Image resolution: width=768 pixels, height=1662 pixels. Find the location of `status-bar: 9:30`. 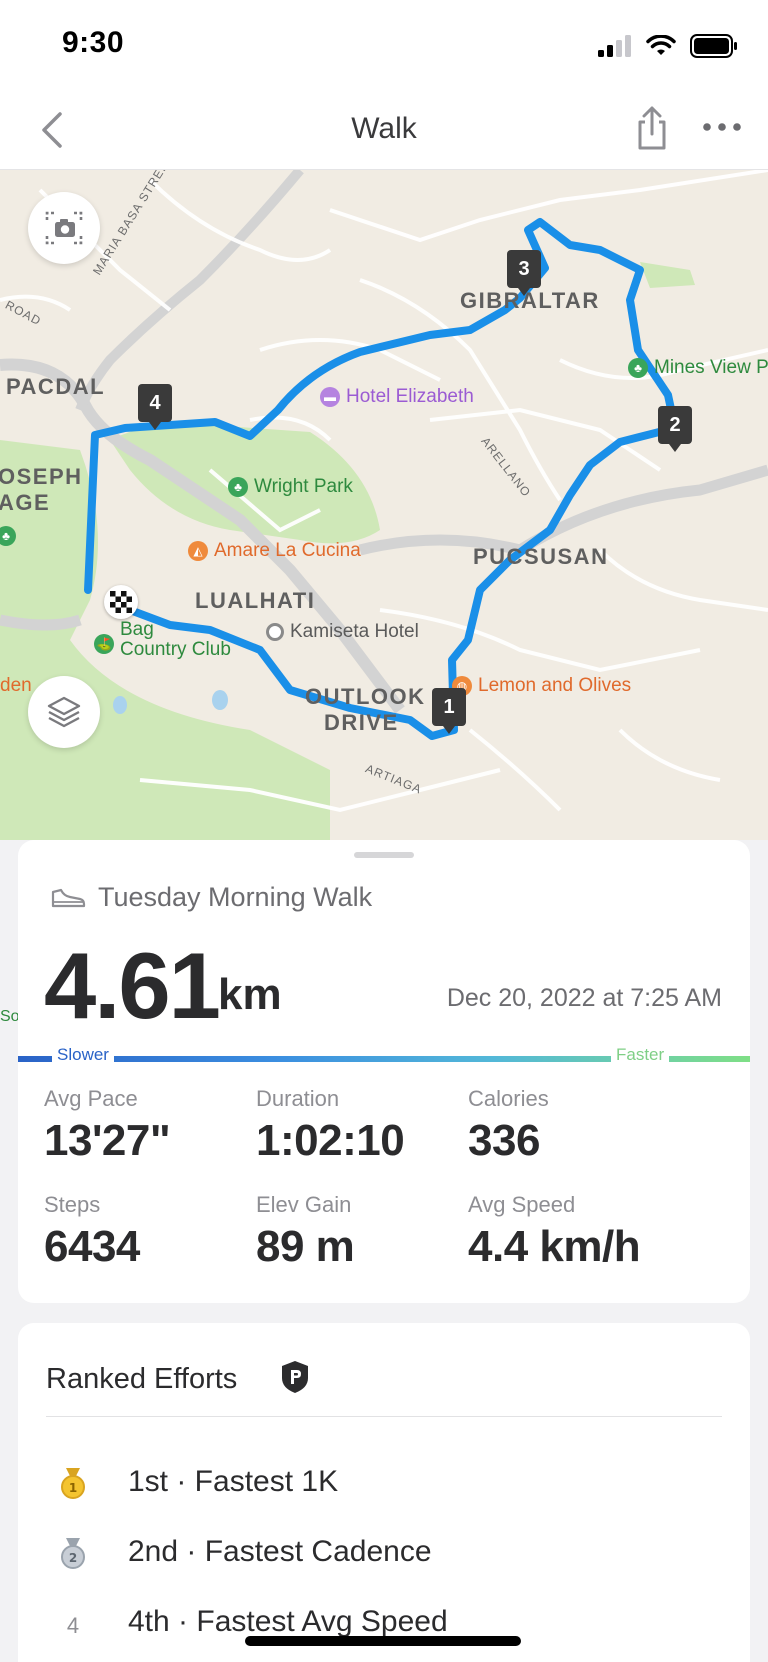

status-bar: 9:30 is located at coordinates (384, 45).